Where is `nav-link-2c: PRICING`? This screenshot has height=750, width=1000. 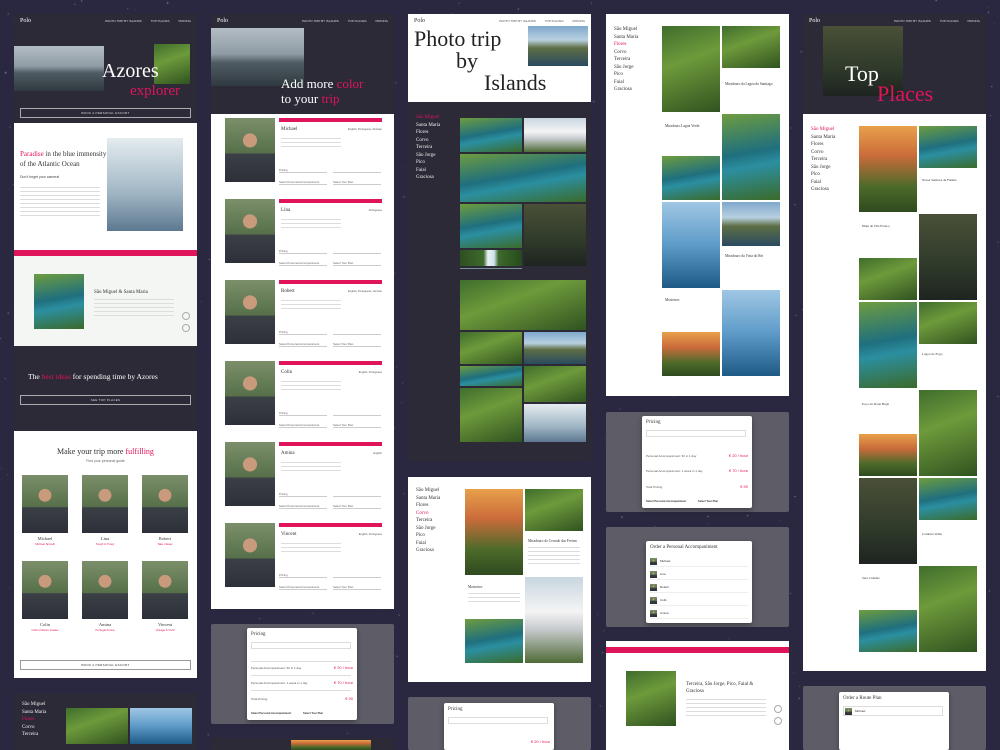
nav-link-2c: PRICING is located at coordinates (381, 21).